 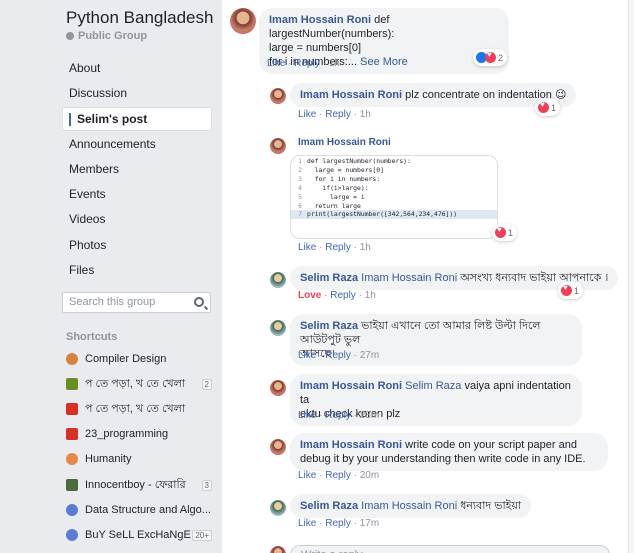 I want to click on comment-actions: Love · Reply · 1h, so click(x=337, y=295).